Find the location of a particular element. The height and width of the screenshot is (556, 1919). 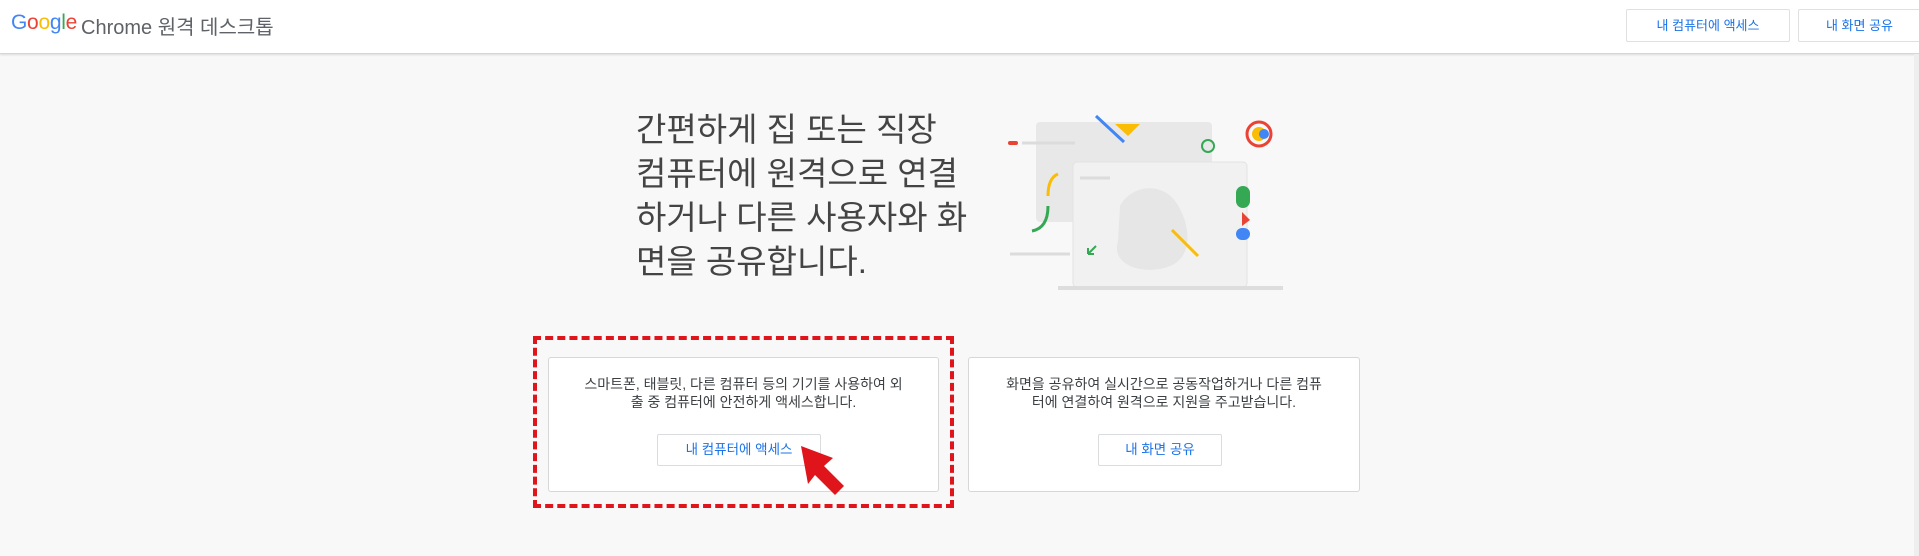

share-my-screen-button: 내 화면 공유 is located at coordinates (1160, 450).